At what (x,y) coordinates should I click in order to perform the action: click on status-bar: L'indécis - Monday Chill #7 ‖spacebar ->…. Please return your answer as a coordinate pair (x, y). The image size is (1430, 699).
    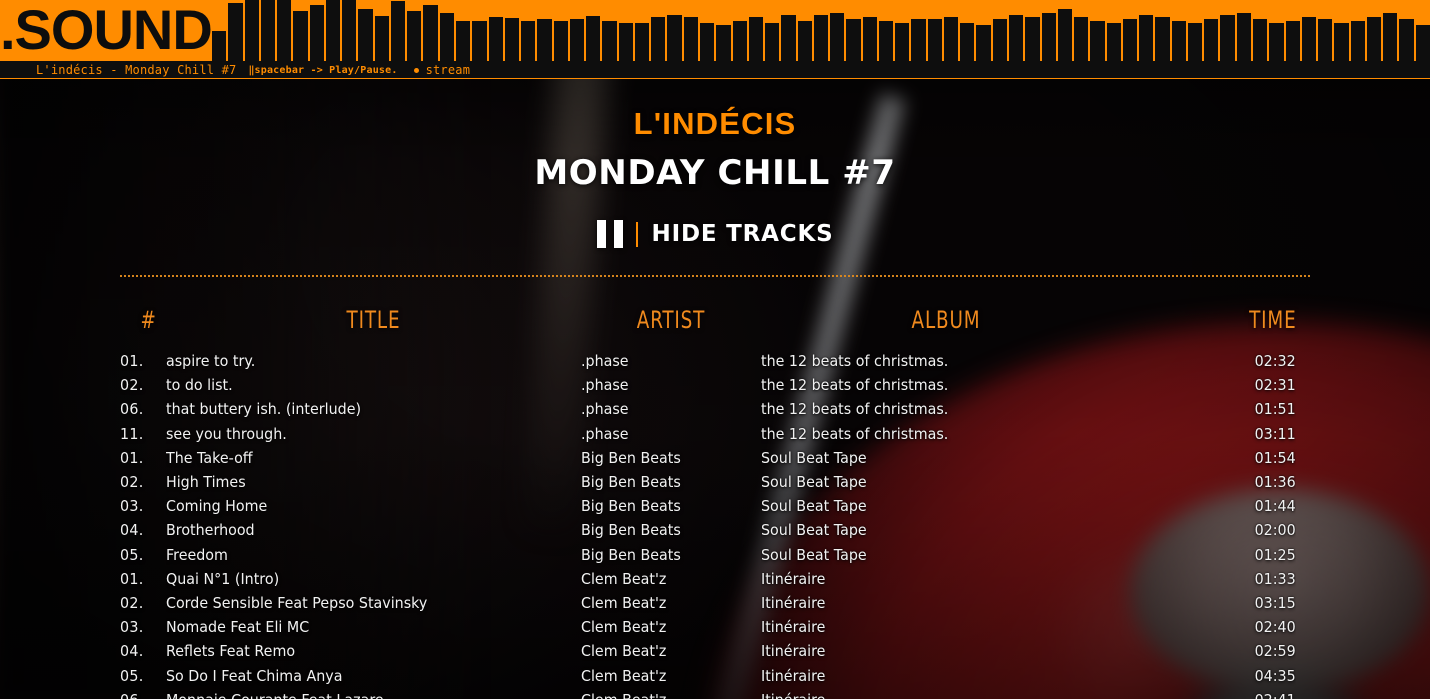
    Looking at the image, I should click on (715, 70).